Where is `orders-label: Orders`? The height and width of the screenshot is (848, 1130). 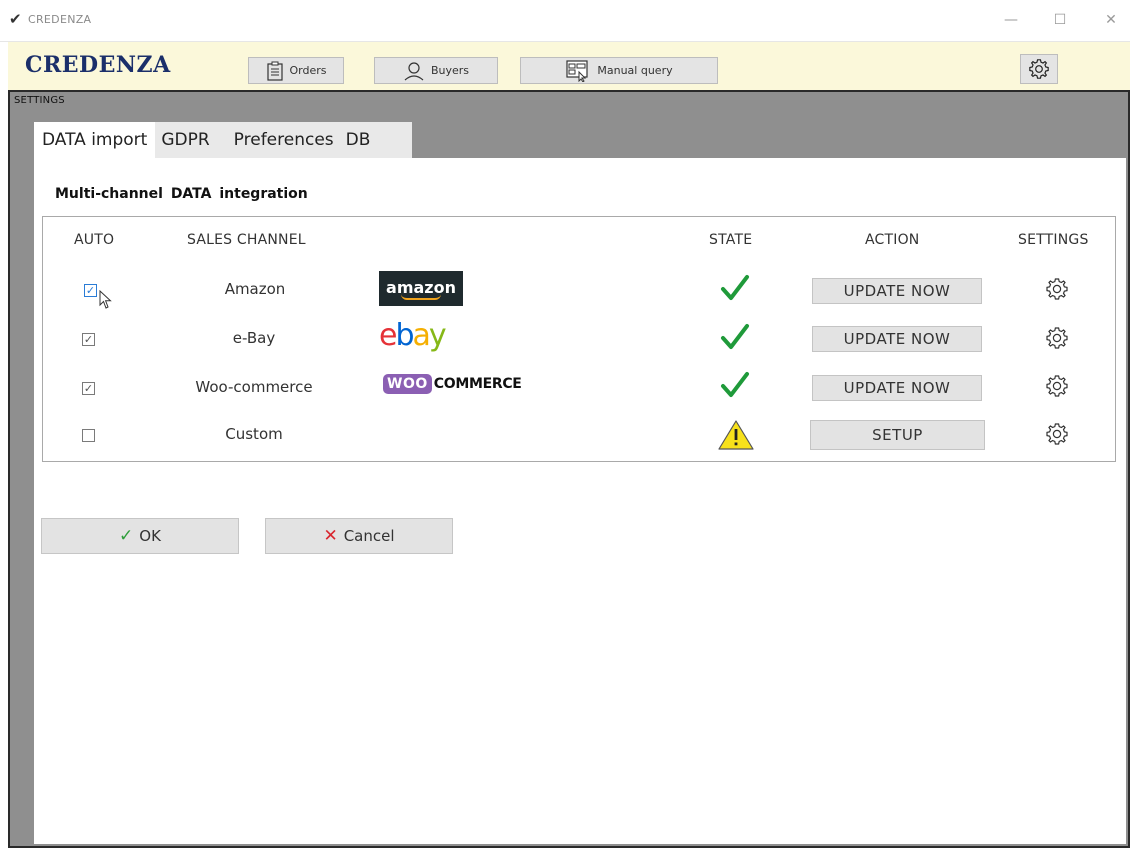 orders-label: Orders is located at coordinates (308, 70).